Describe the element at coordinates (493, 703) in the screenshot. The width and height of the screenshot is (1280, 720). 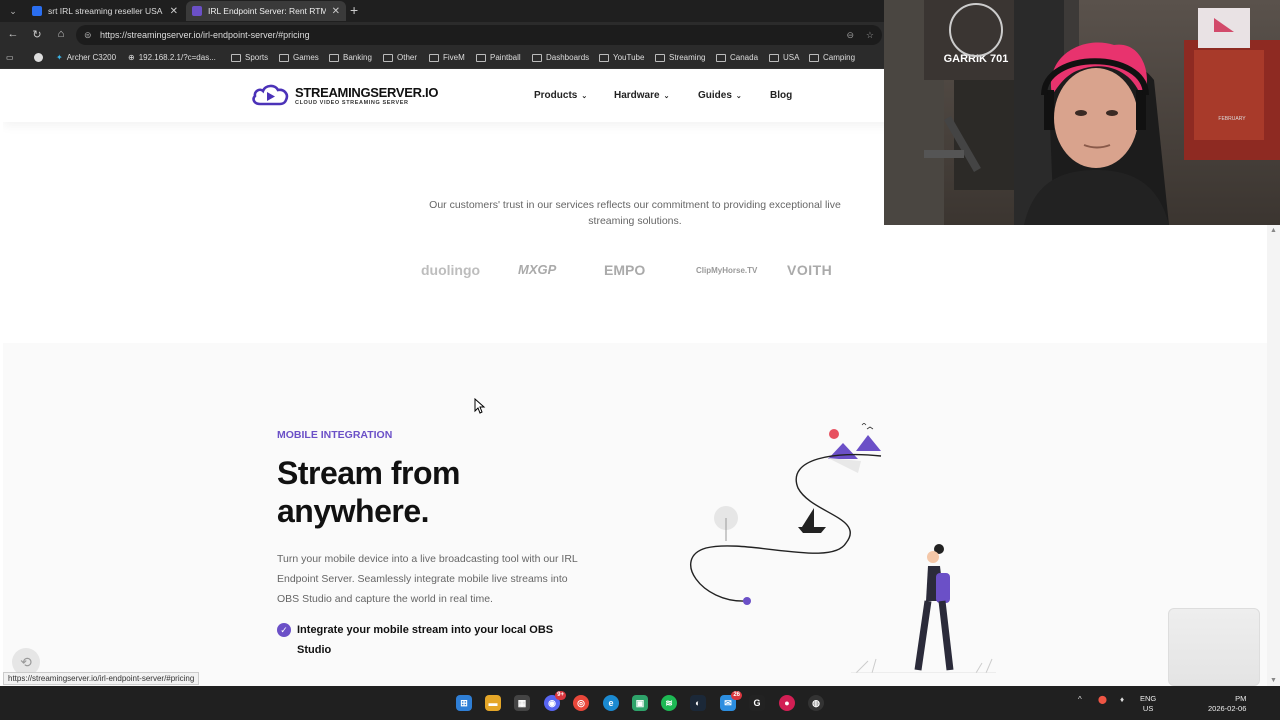
I see `file-explorer-icon: ▬` at that location.